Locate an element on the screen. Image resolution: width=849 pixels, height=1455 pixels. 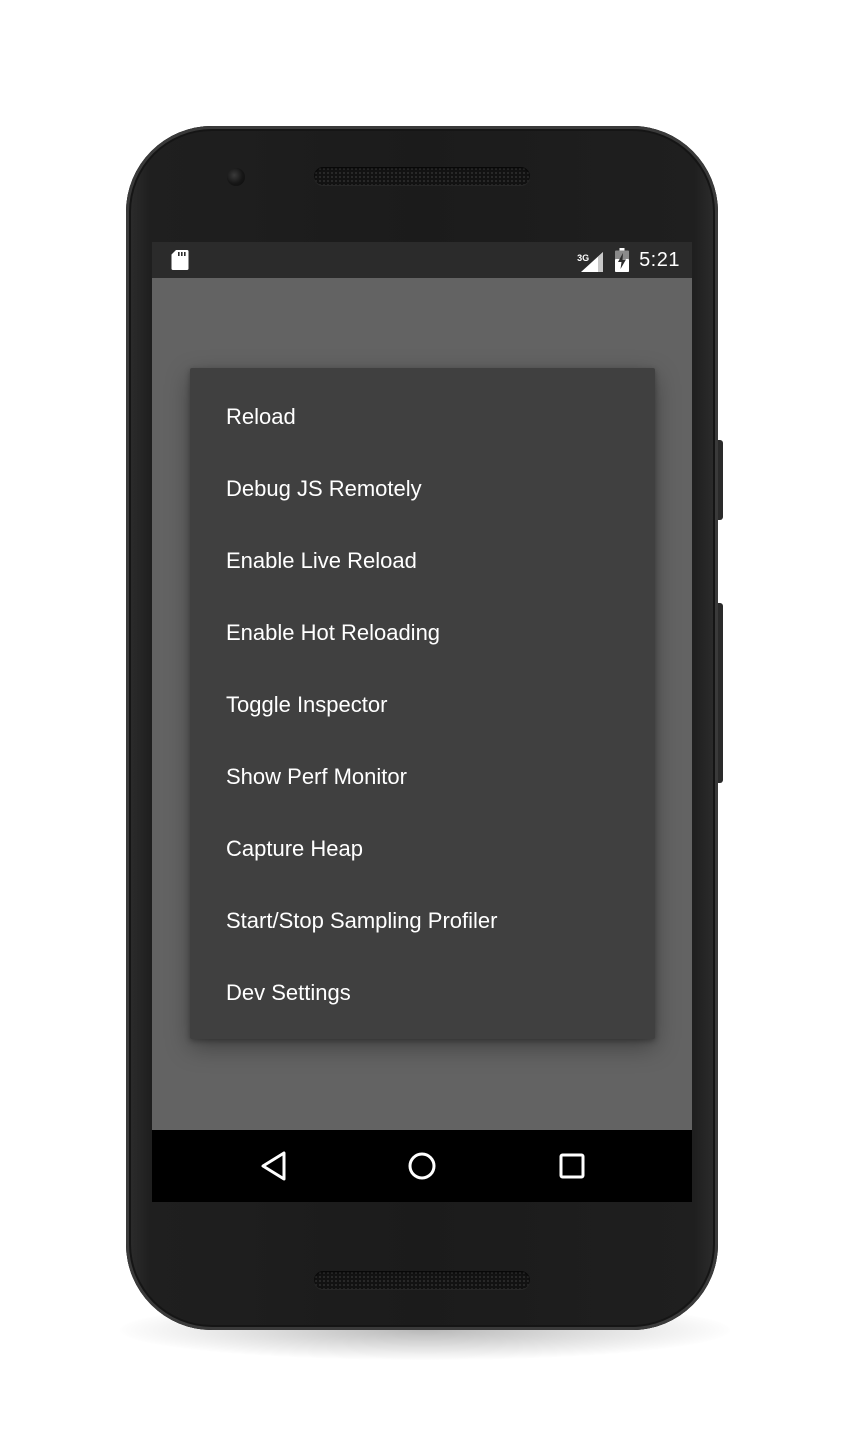
home-circle-icon is located at coordinates (422, 1166).